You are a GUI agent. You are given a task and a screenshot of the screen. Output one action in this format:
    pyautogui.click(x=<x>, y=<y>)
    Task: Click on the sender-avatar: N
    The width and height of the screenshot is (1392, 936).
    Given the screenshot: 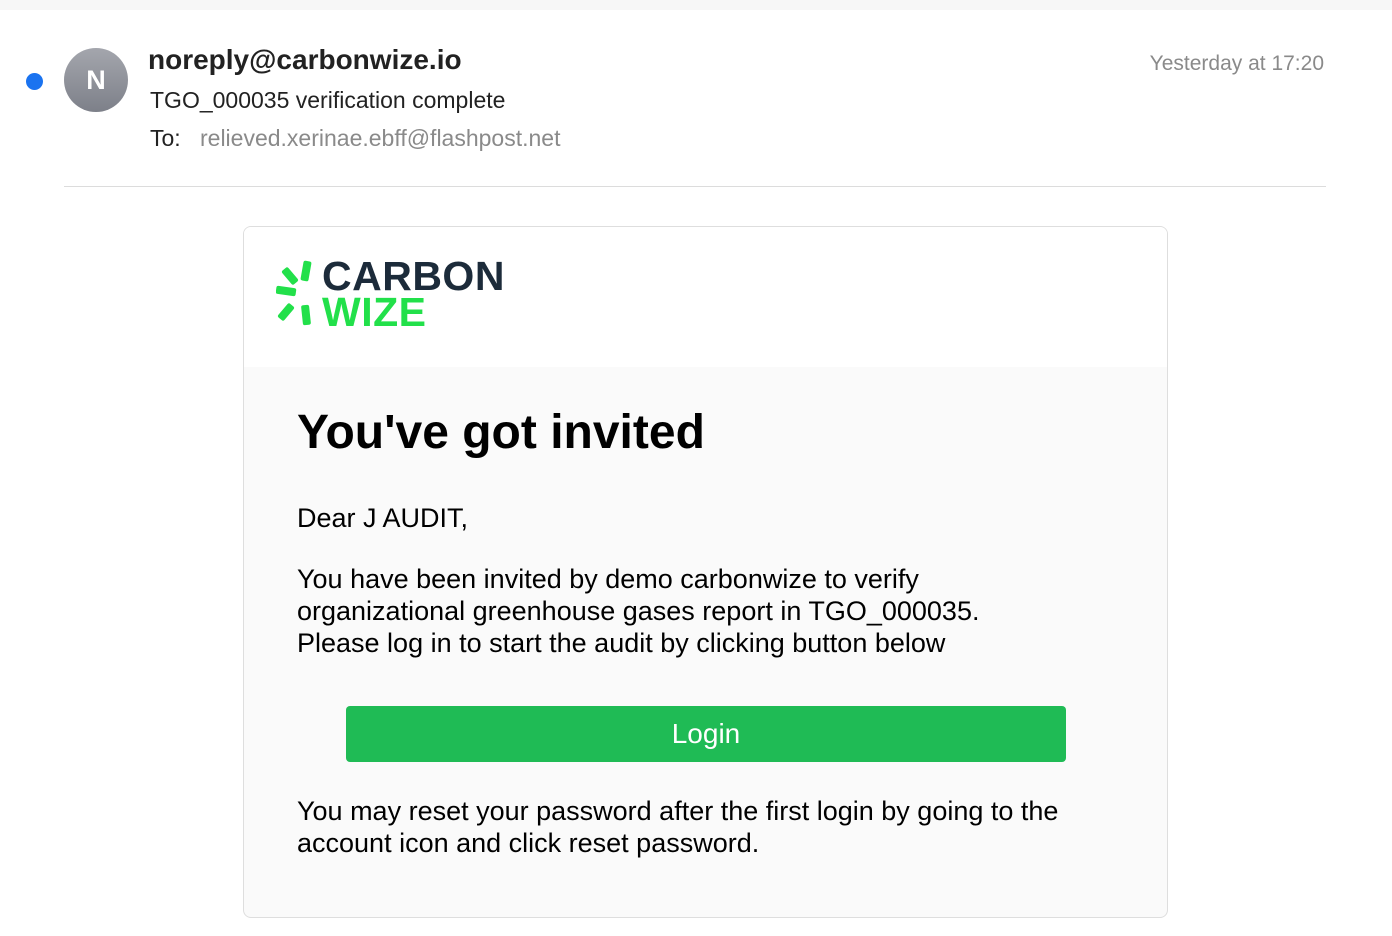 What is the action you would take?
    pyautogui.click(x=96, y=80)
    